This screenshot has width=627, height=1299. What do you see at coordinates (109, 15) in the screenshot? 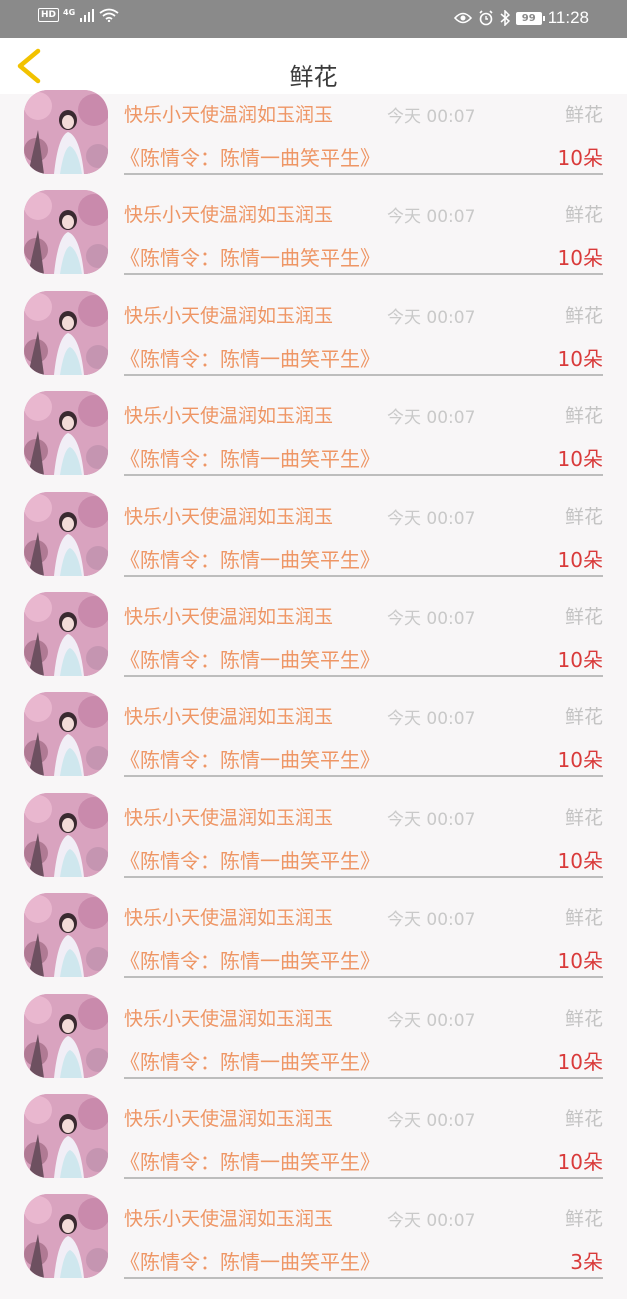
I see `wifi-icon` at bounding box center [109, 15].